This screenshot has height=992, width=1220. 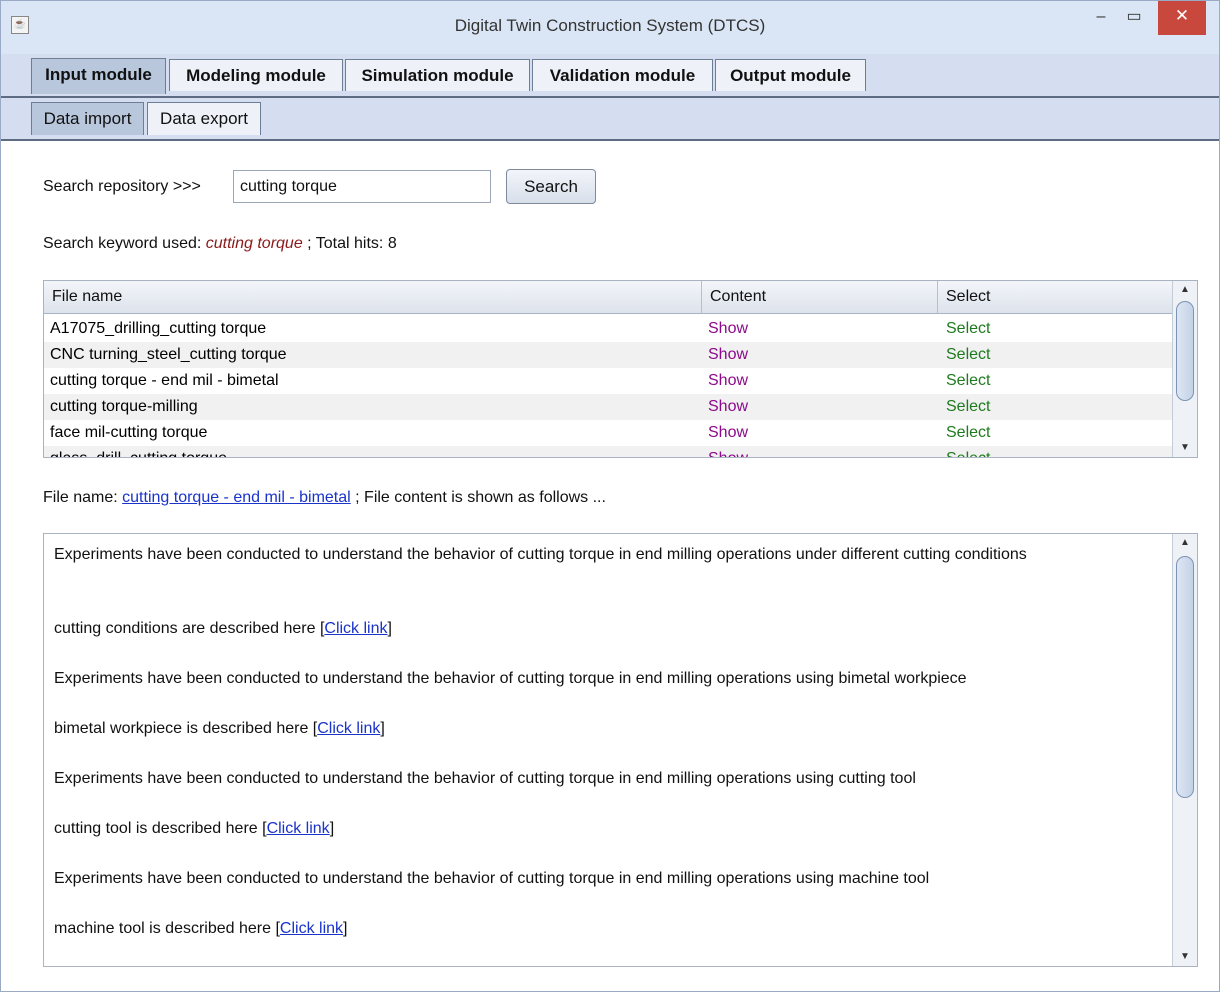 I want to click on minimize-button: –, so click(x=1101, y=17).